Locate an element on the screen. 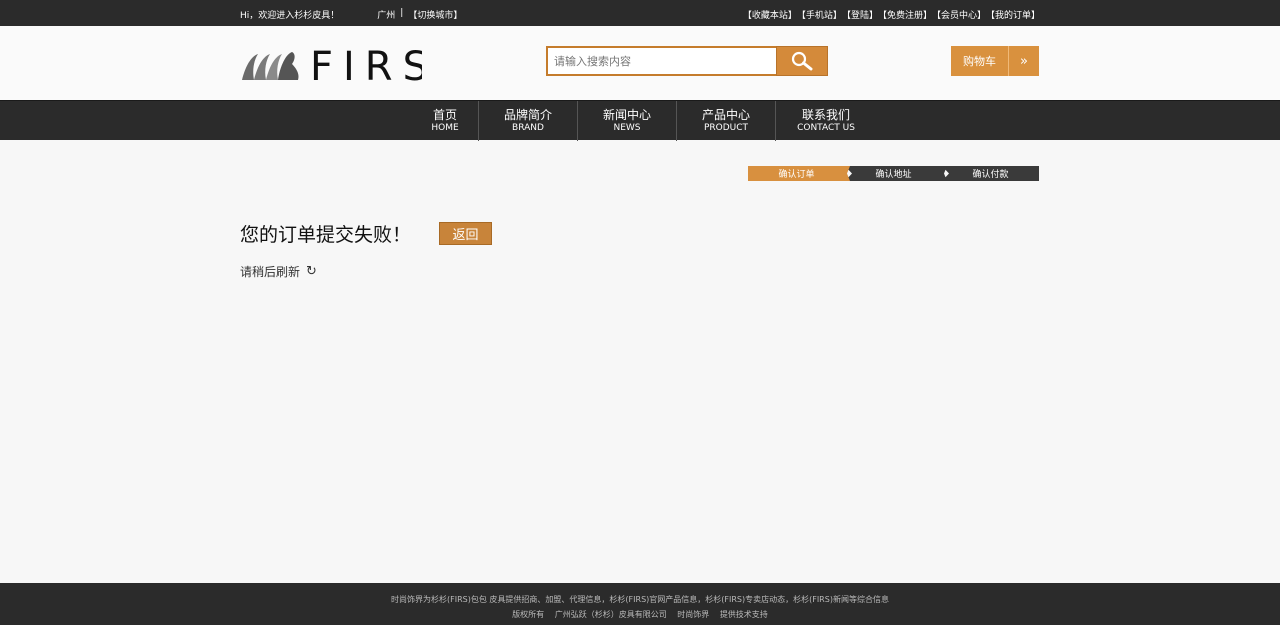 The width and height of the screenshot is (1280, 625). search-icon is located at coordinates (802, 61).